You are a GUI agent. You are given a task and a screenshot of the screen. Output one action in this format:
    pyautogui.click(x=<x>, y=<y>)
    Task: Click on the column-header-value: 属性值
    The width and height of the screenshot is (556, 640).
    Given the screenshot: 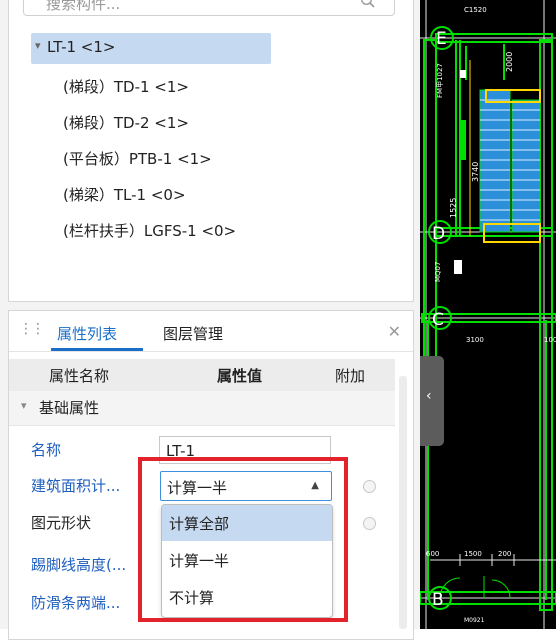 What is the action you would take?
    pyautogui.click(x=240, y=376)
    